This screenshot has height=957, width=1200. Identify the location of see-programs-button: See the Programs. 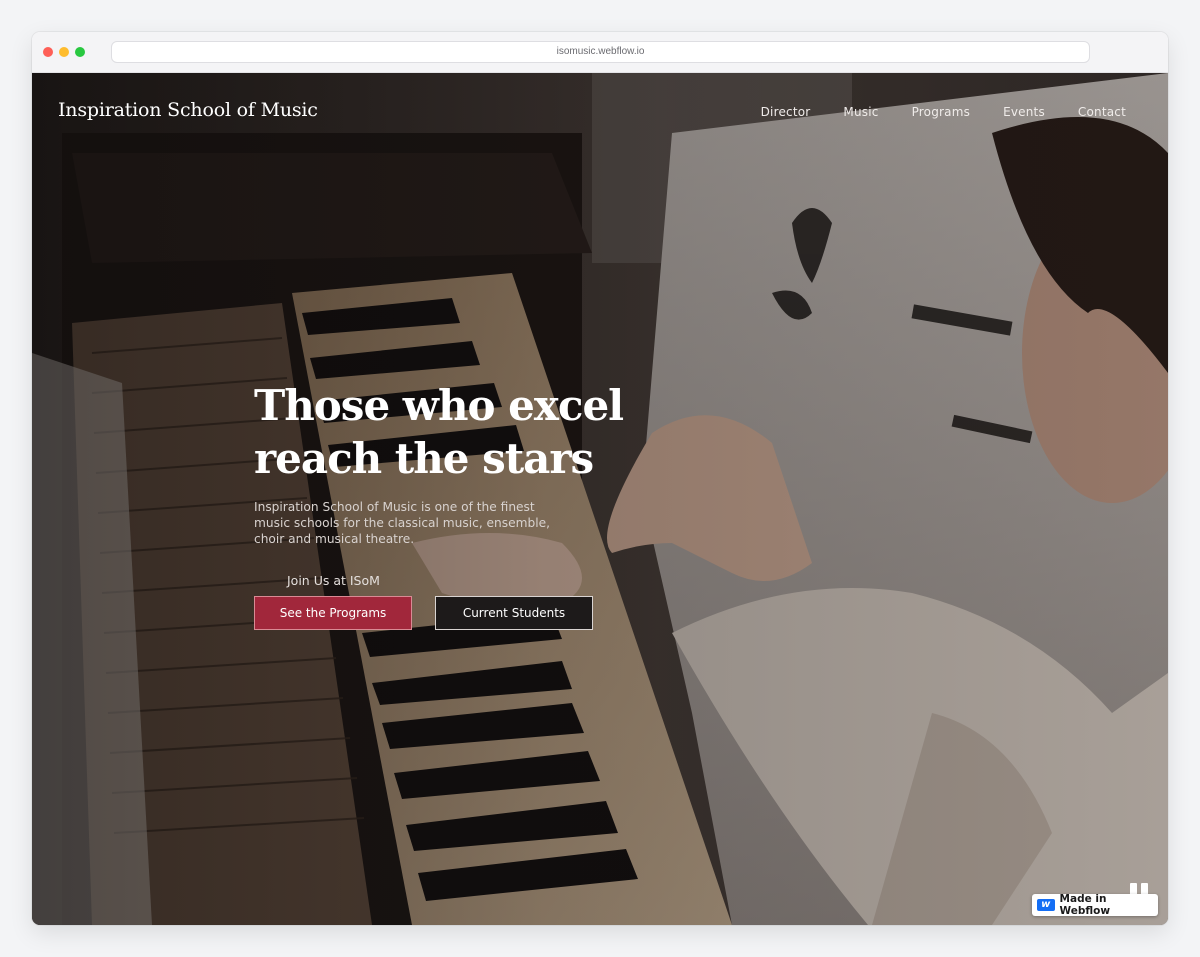
(333, 613).